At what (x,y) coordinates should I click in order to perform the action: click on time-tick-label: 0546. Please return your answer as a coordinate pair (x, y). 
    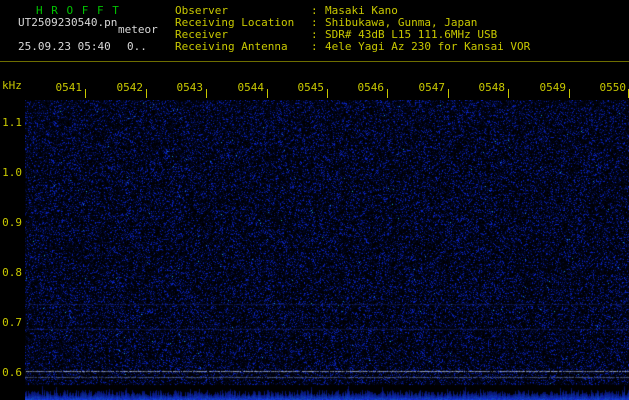
    Looking at the image, I should click on (371, 87).